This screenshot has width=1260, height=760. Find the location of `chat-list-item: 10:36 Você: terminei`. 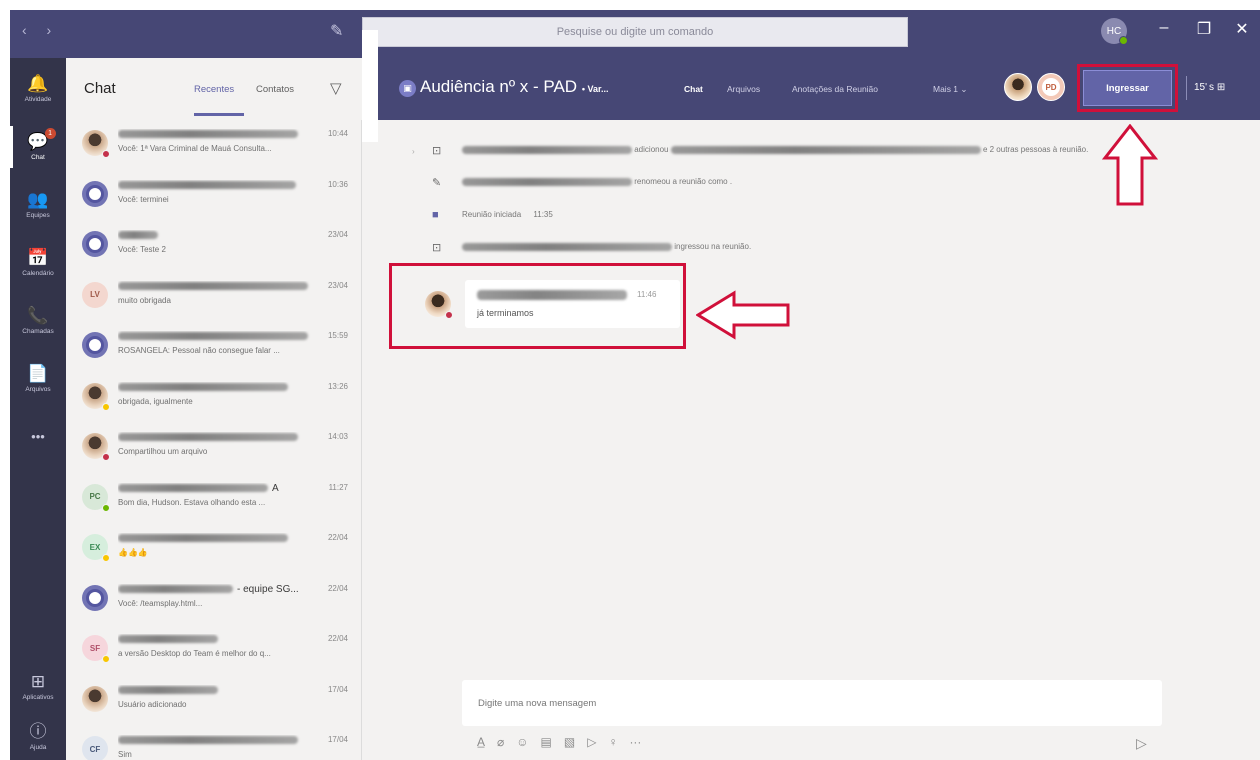

chat-list-item: 10:36 Você: terminei is located at coordinates (214, 196).